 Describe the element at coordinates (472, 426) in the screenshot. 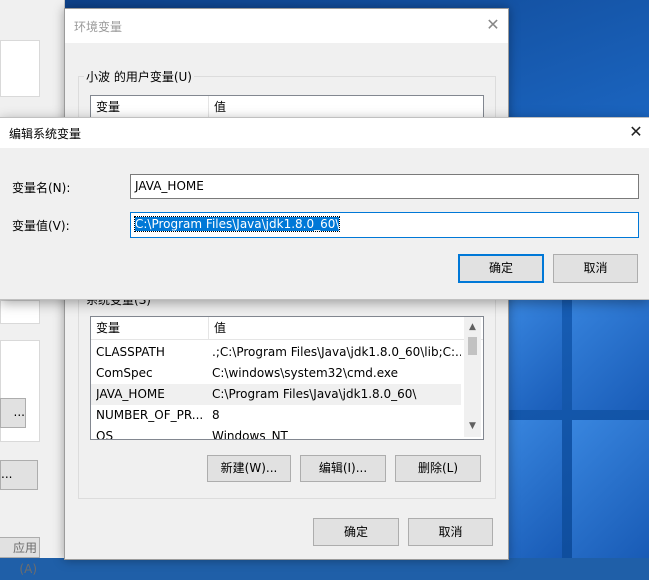

I see `scroll-down-icon: ▼` at that location.